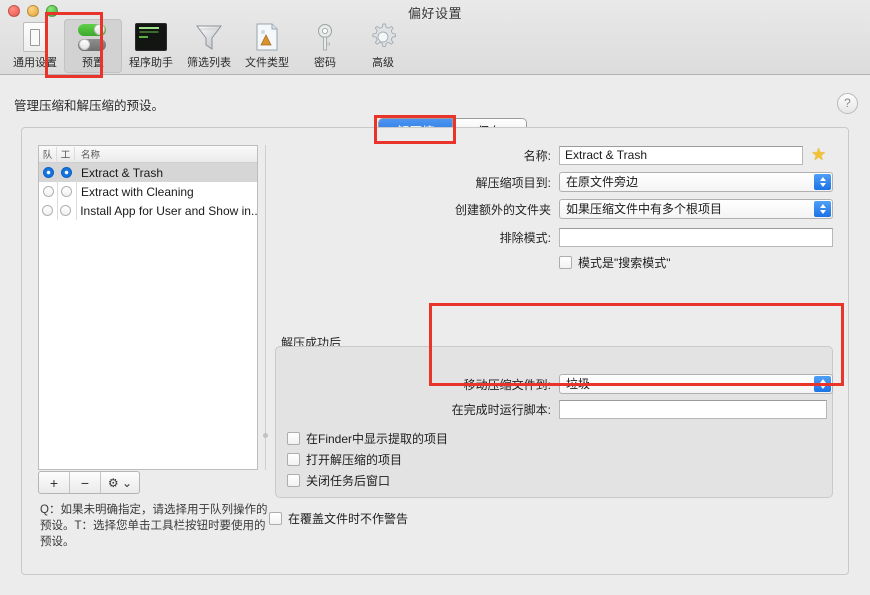 The height and width of the screenshot is (595, 870). What do you see at coordinates (148, 154) in the screenshot?
I see `preset-list-header: 队 工 名称` at bounding box center [148, 154].